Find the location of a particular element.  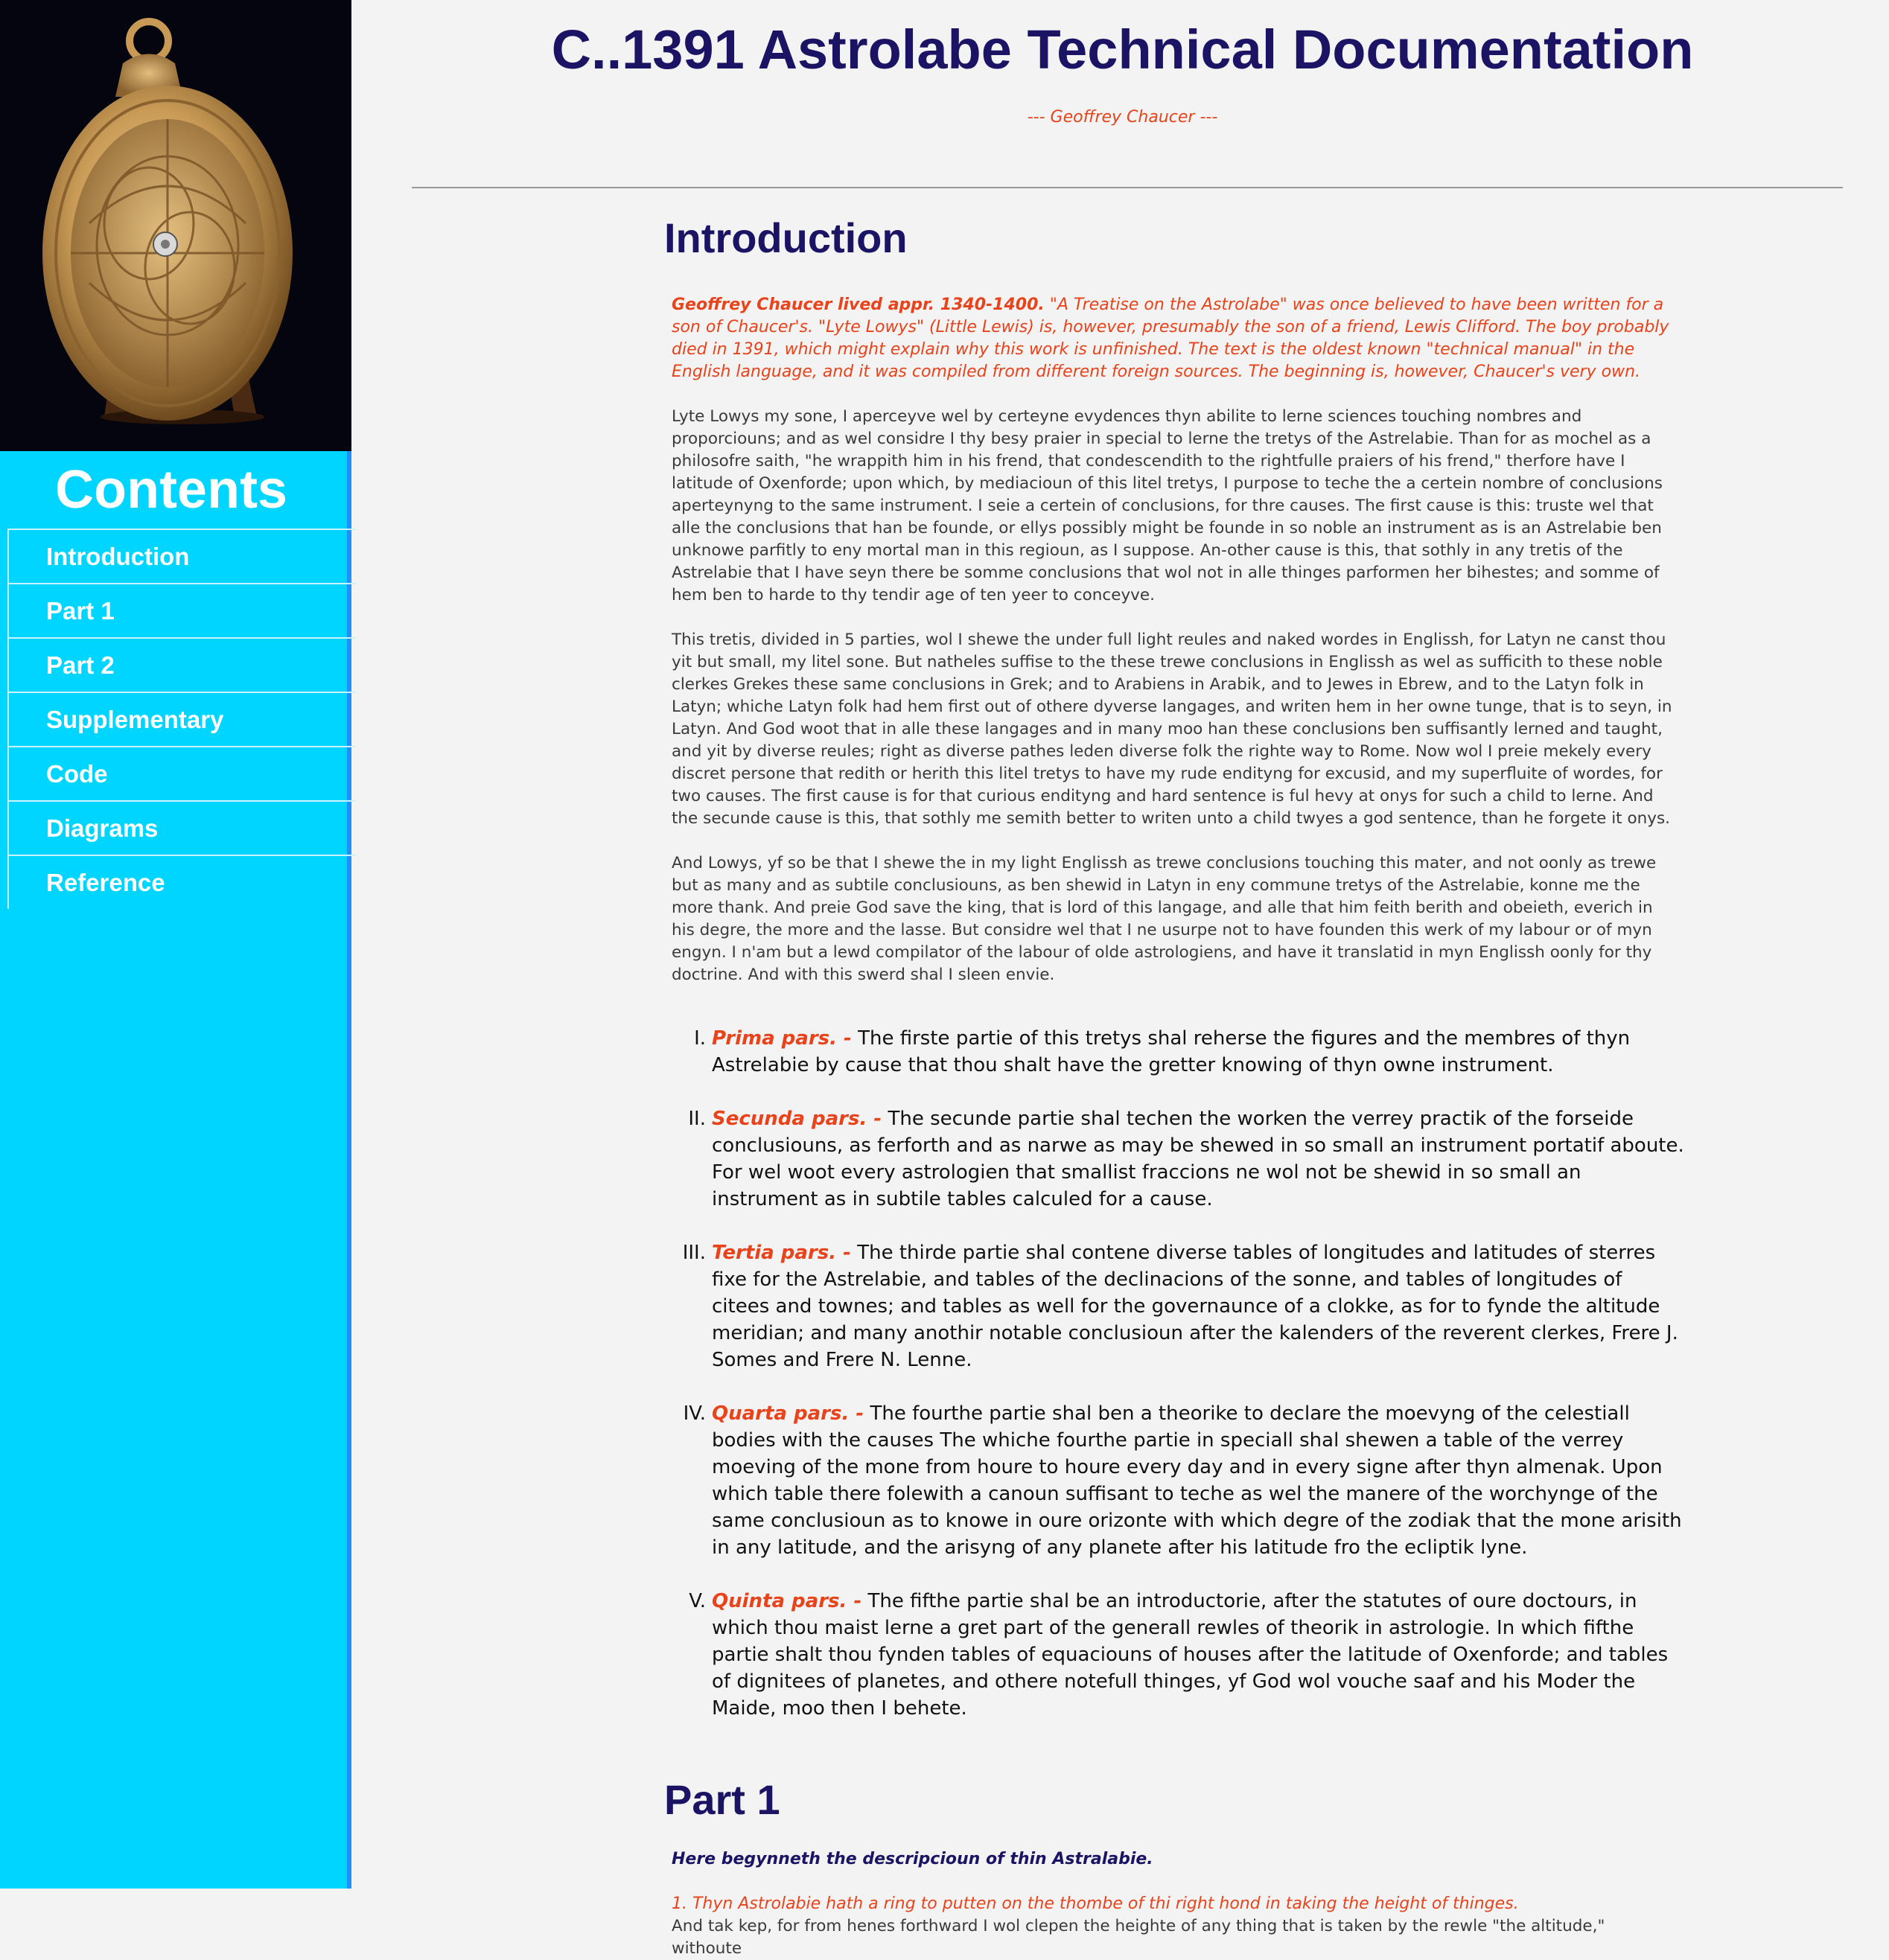

nav-item-diagrams: Diagrams is located at coordinates (182, 827).